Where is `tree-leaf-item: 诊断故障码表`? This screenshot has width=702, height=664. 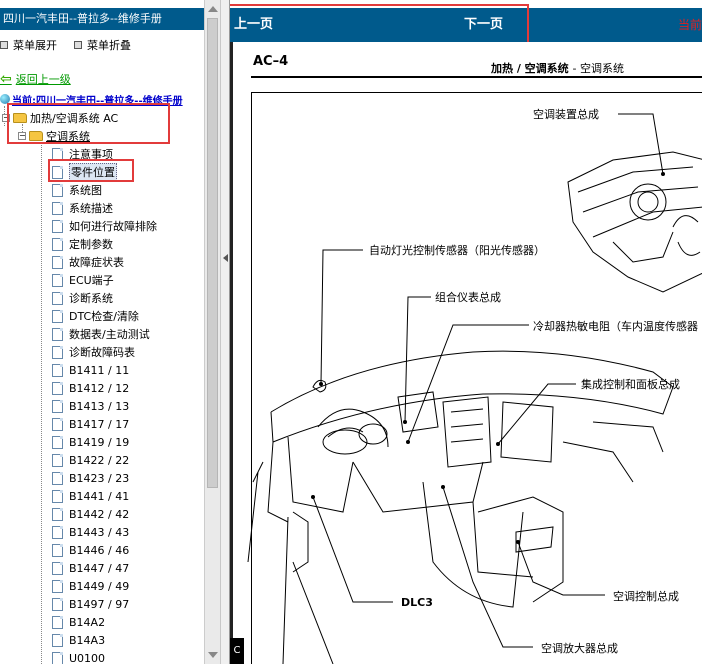 tree-leaf-item: 诊断故障码表 is located at coordinates (93, 352).